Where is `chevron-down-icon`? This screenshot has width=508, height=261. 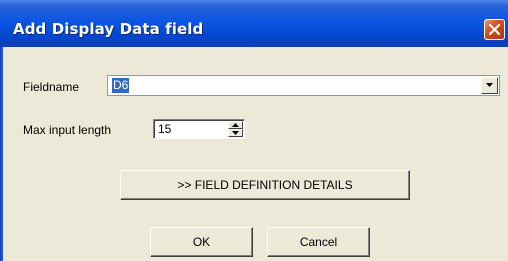 chevron-down-icon is located at coordinates (489, 85).